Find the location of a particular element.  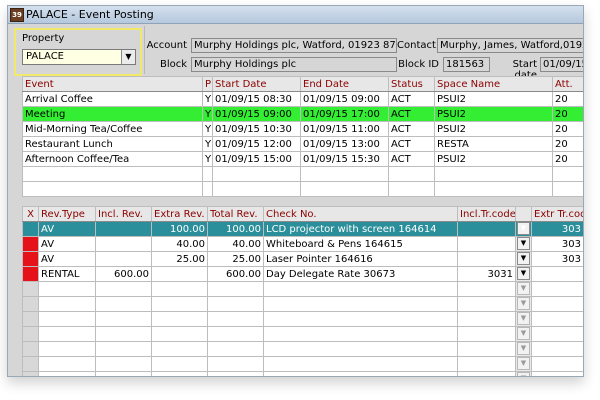

event-end: 01/09/15 17:00 is located at coordinates (344, 114).